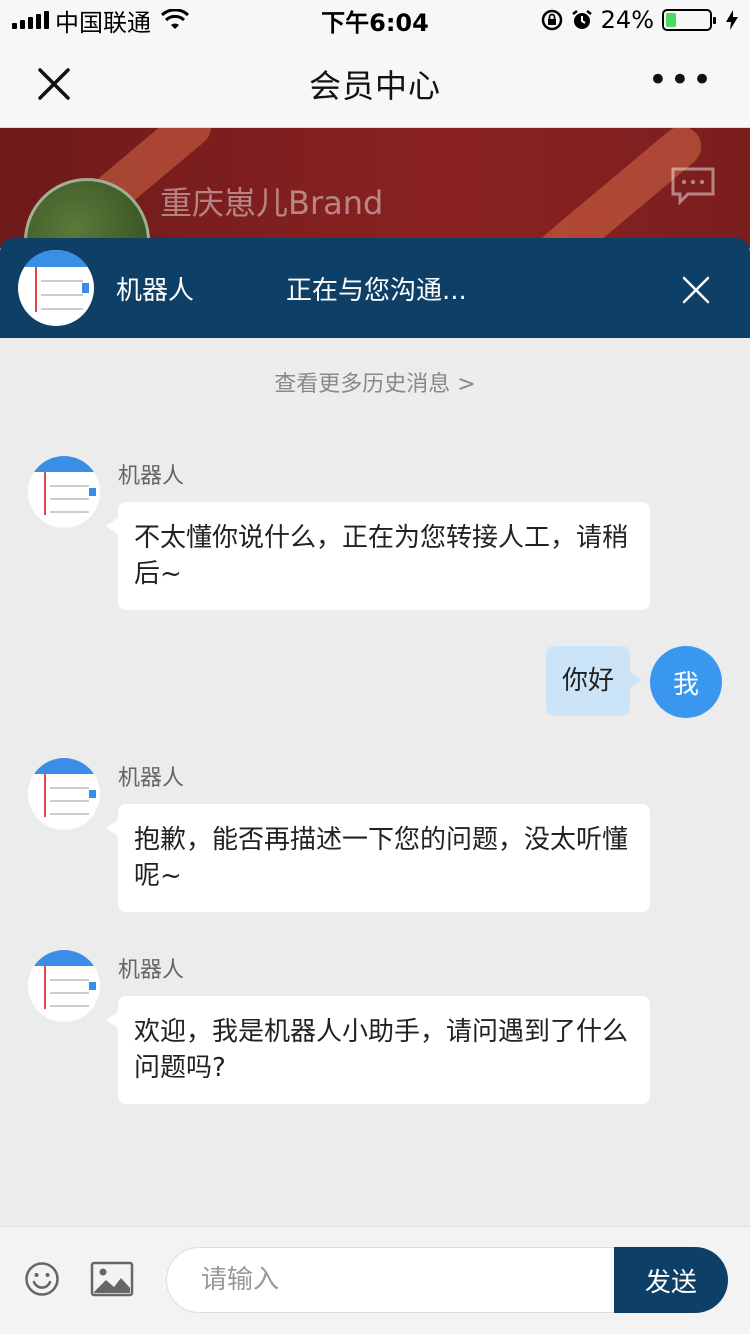 Image resolution: width=750 pixels, height=1334 pixels. I want to click on alarm-icon, so click(581, 19).